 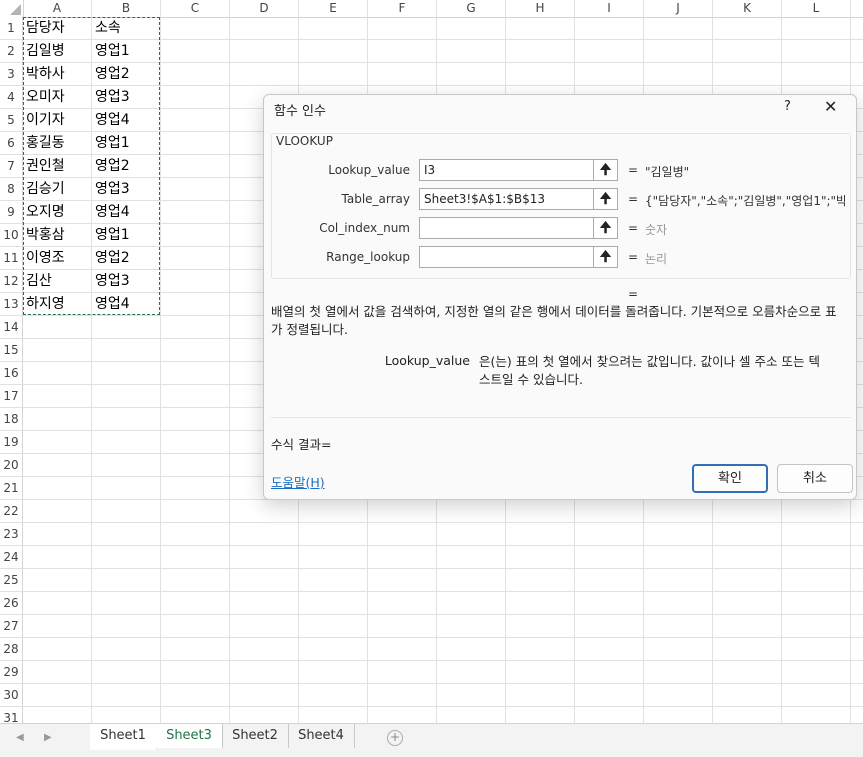 I want to click on row-header-4: 4, so click(x=11, y=97).